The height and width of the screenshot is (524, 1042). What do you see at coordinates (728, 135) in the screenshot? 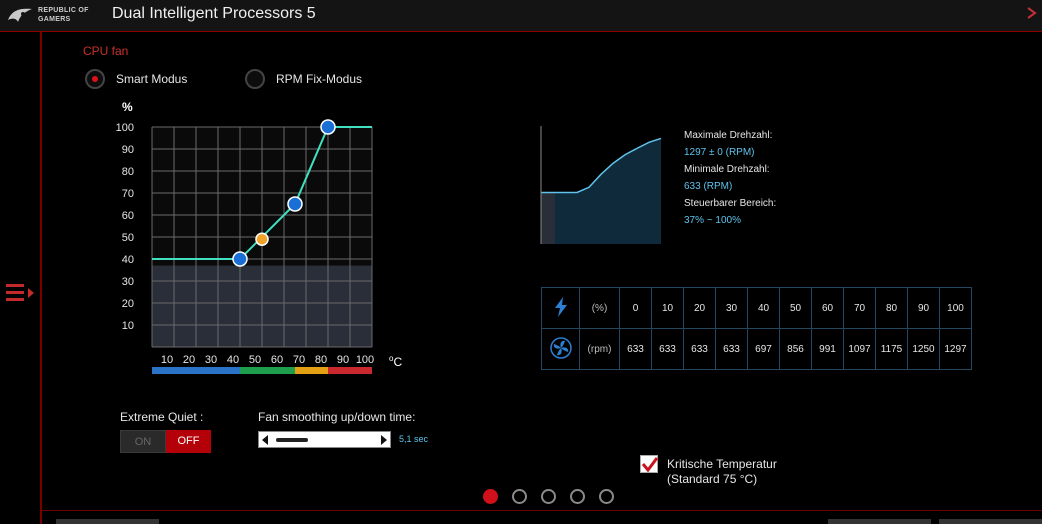
I see `max-speed-label: Maximale Drehzahl:` at bounding box center [728, 135].